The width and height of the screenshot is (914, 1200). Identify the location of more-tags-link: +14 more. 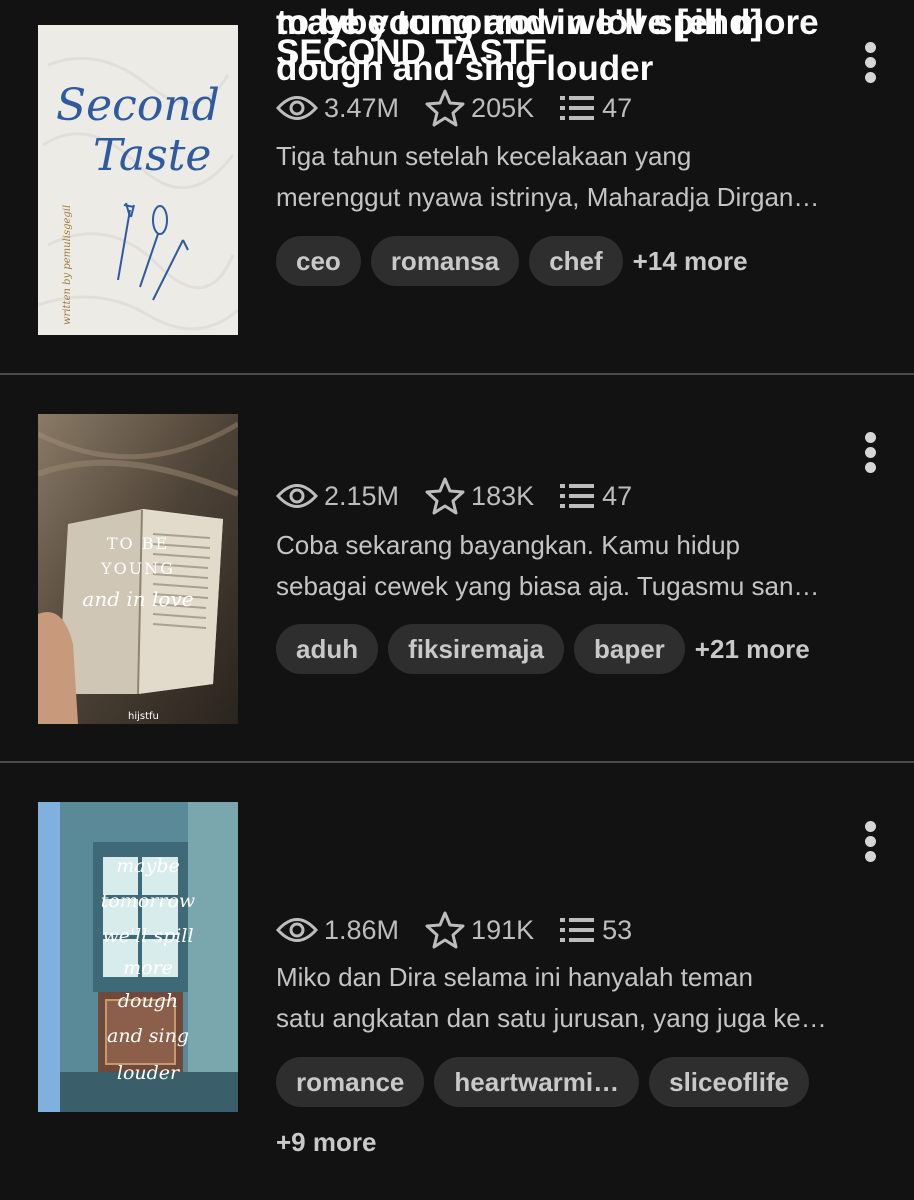
(690, 261).